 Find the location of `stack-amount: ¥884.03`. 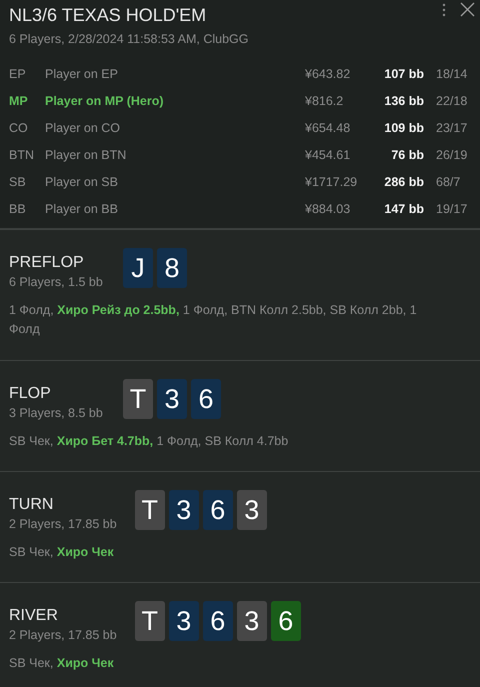

stack-amount: ¥884.03 is located at coordinates (328, 209).